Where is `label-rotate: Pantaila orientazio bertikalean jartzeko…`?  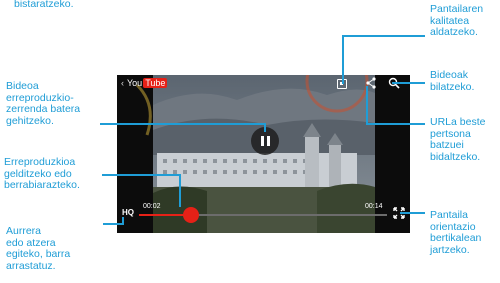 label-rotate: Pantaila orientazio bertikalean jartzeko… is located at coordinates (456, 232).